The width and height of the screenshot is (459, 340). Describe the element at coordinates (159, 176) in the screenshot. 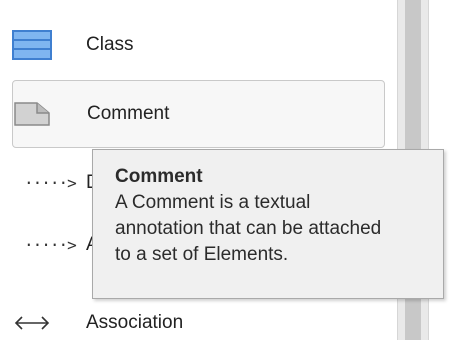

I see `tooltip-title: Comment` at that location.